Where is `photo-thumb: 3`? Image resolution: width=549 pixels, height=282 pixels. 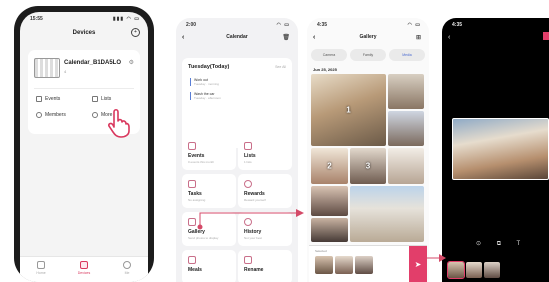 photo-thumb: 3 is located at coordinates (368, 166).